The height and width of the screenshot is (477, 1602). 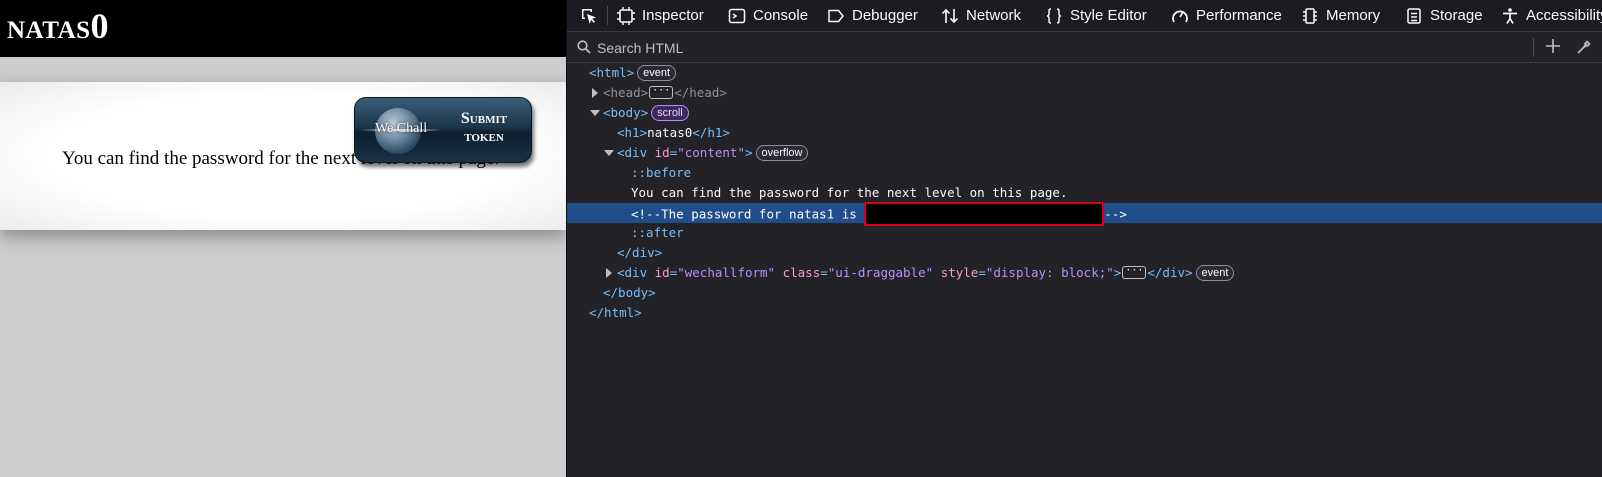 I want to click on tree-row-body-close: </body>, so click(x=1084, y=293).